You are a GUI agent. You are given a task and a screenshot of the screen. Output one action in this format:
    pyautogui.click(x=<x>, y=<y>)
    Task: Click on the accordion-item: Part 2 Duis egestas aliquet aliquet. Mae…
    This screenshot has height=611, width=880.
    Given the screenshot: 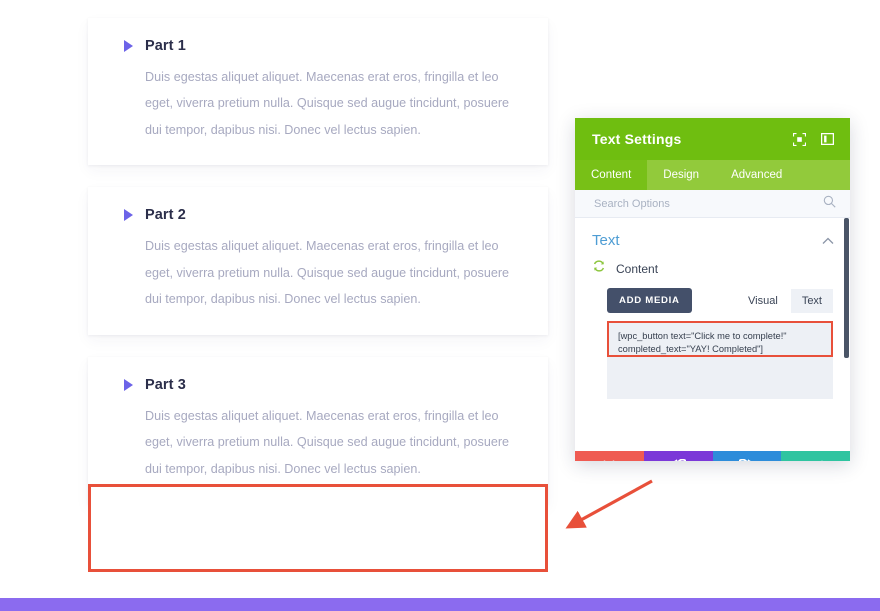 What is the action you would take?
    pyautogui.click(x=318, y=261)
    